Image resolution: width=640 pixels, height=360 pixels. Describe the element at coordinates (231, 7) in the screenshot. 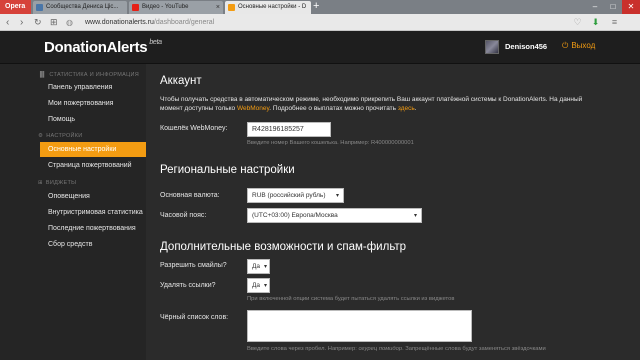

I see `donationalerts-icon` at that location.